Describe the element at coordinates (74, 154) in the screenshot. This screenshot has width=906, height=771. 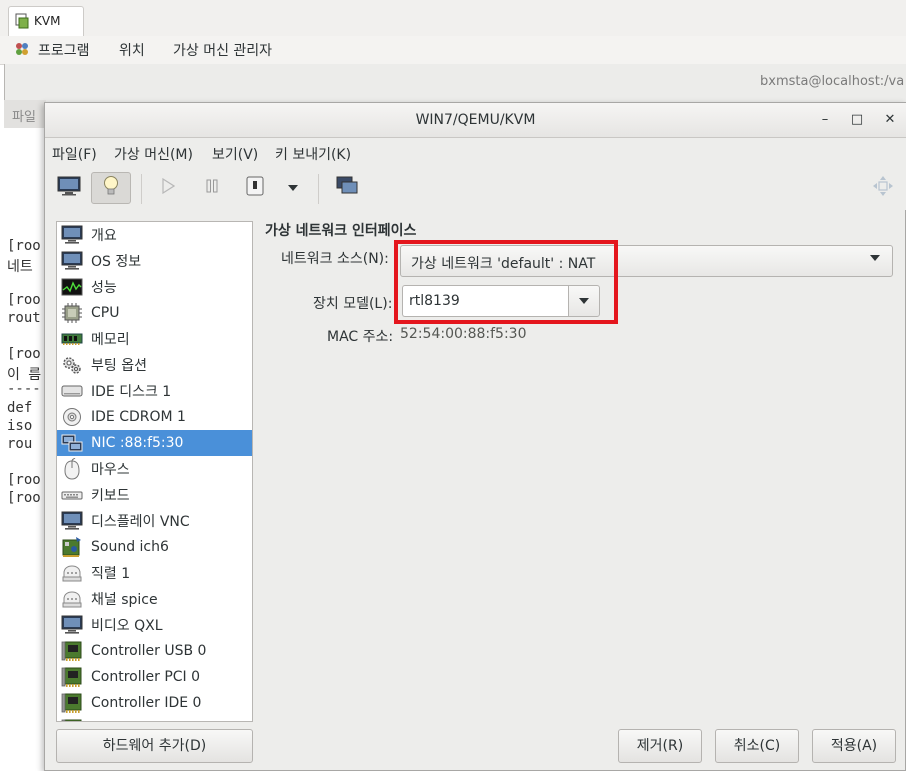
I see `menu-file: 파일(F)` at that location.